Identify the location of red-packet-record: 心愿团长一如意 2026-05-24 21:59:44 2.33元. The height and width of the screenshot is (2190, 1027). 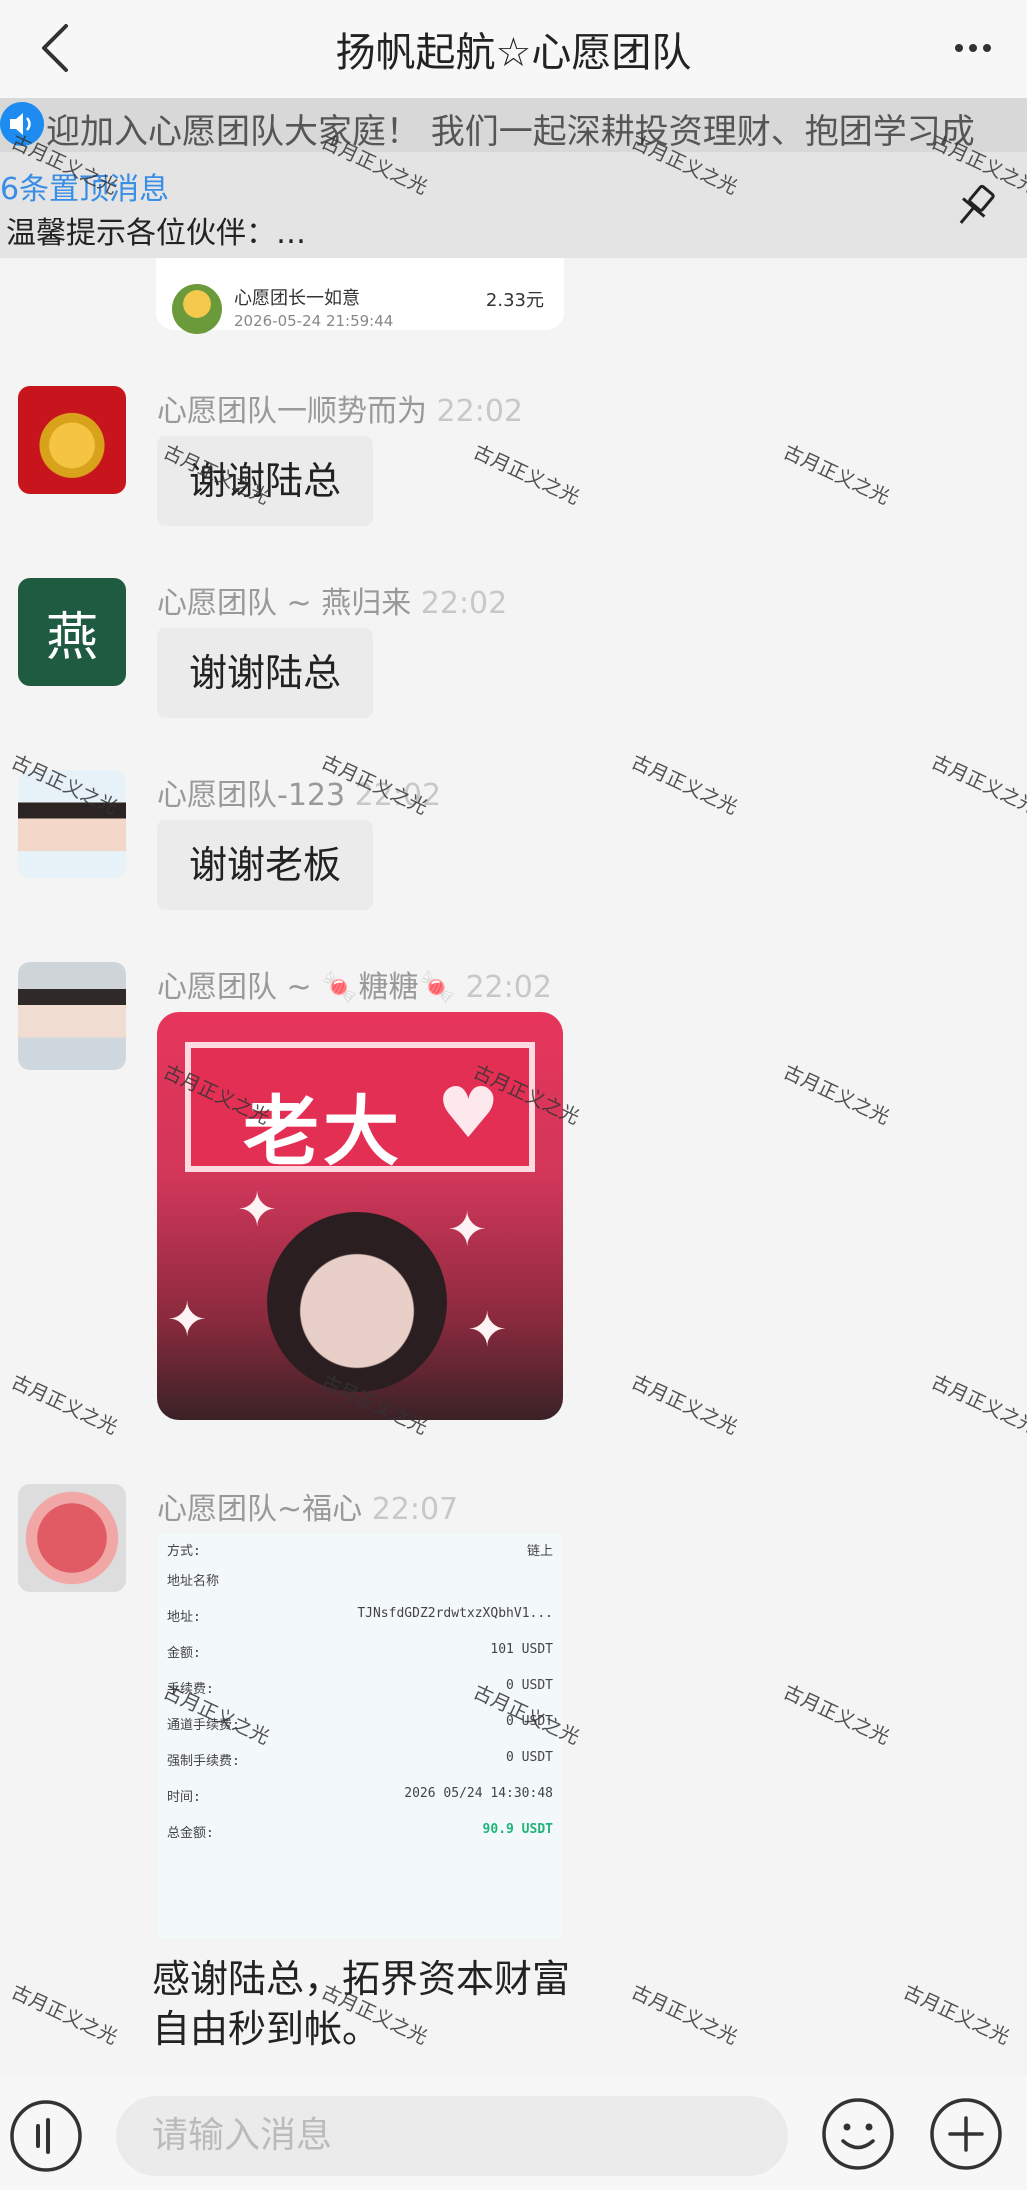
(360, 296).